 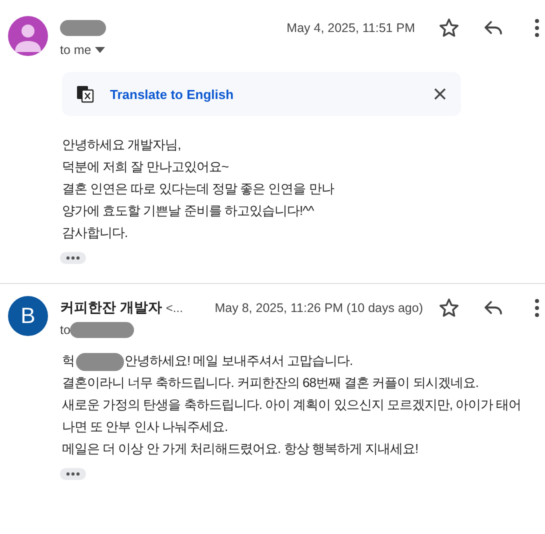 I want to click on body-text: 결혼이라니 너무 축하드립니다. 커피한잔의 68번째 결혼 커플이 되시겠네요., so click(x=271, y=383).